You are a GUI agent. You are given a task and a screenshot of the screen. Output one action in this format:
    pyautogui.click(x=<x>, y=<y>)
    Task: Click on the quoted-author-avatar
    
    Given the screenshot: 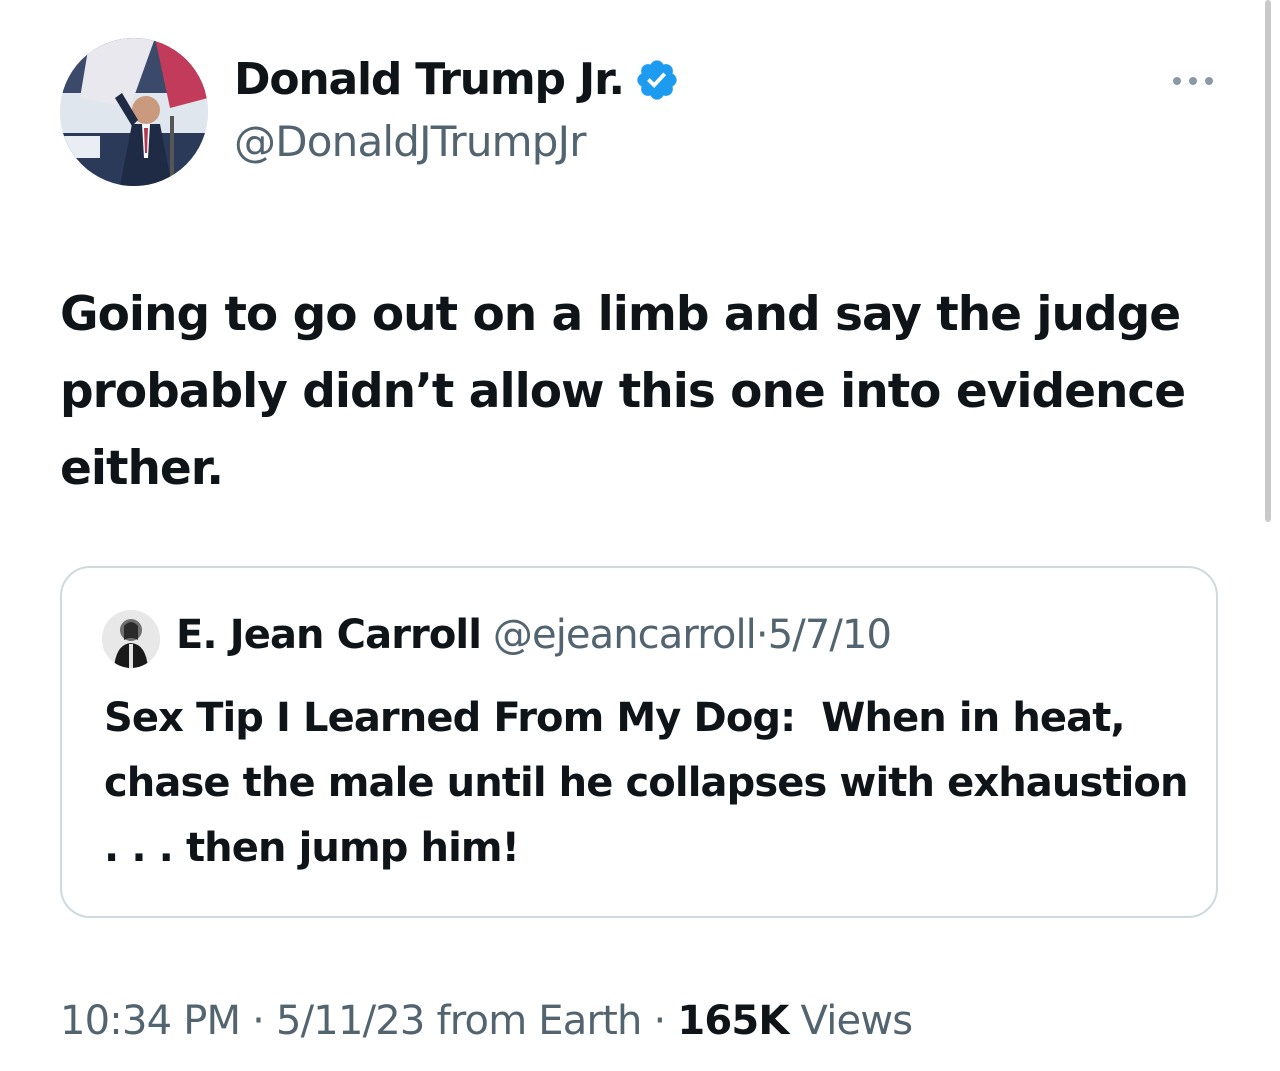 What is the action you would take?
    pyautogui.click(x=131, y=639)
    